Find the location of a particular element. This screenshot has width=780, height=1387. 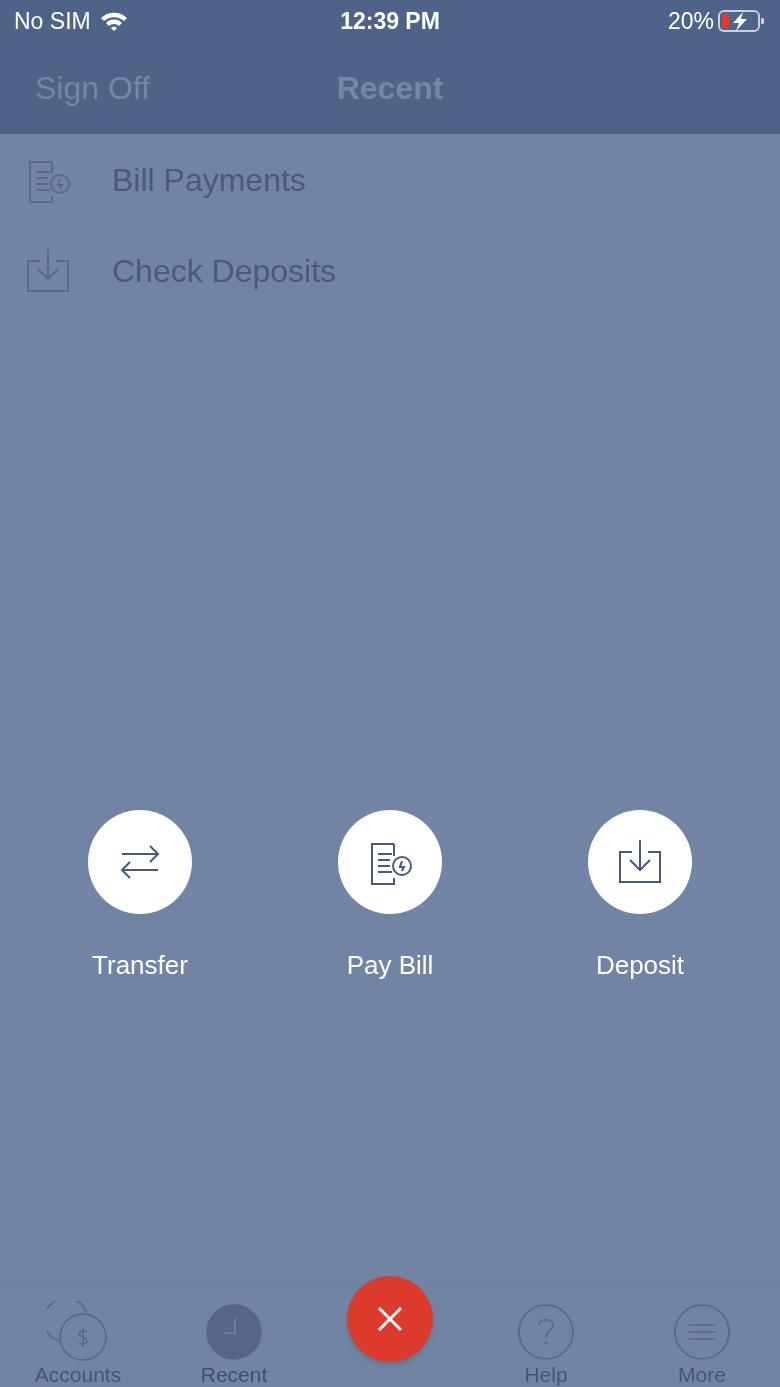

carrier-text: No SIM is located at coordinates (52, 21).